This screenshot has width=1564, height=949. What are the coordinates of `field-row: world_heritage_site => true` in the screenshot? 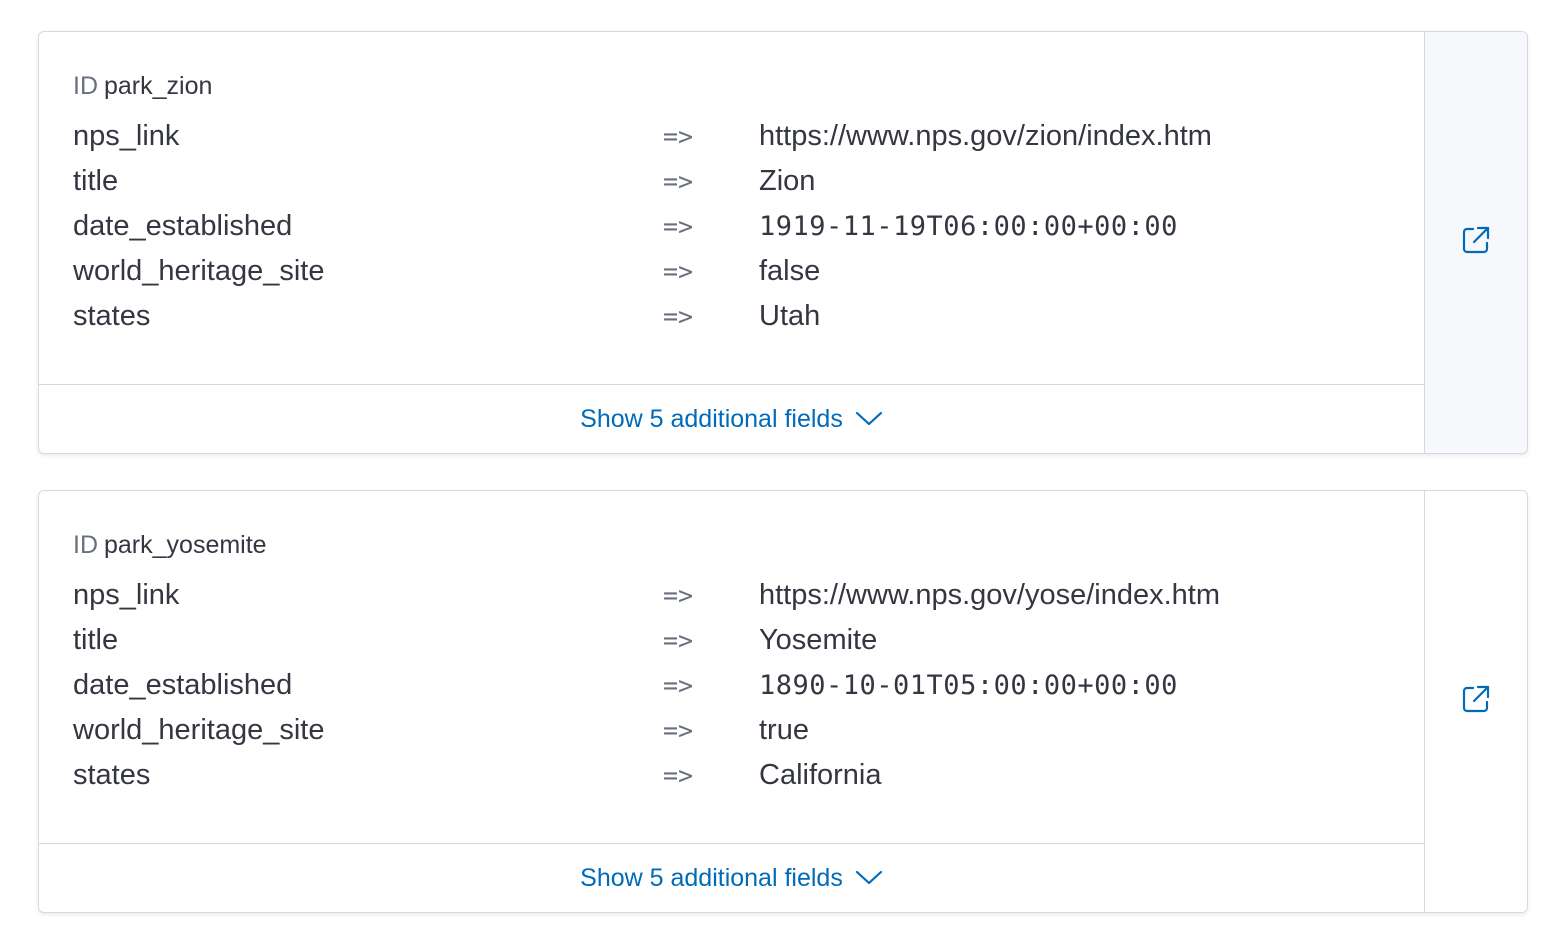 It's located at (731, 736).